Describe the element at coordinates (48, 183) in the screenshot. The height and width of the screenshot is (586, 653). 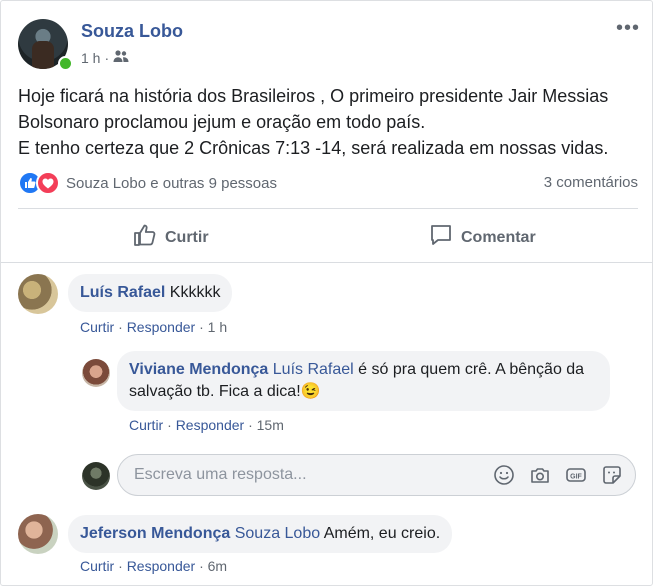
I see `love-reaction-icon` at that location.